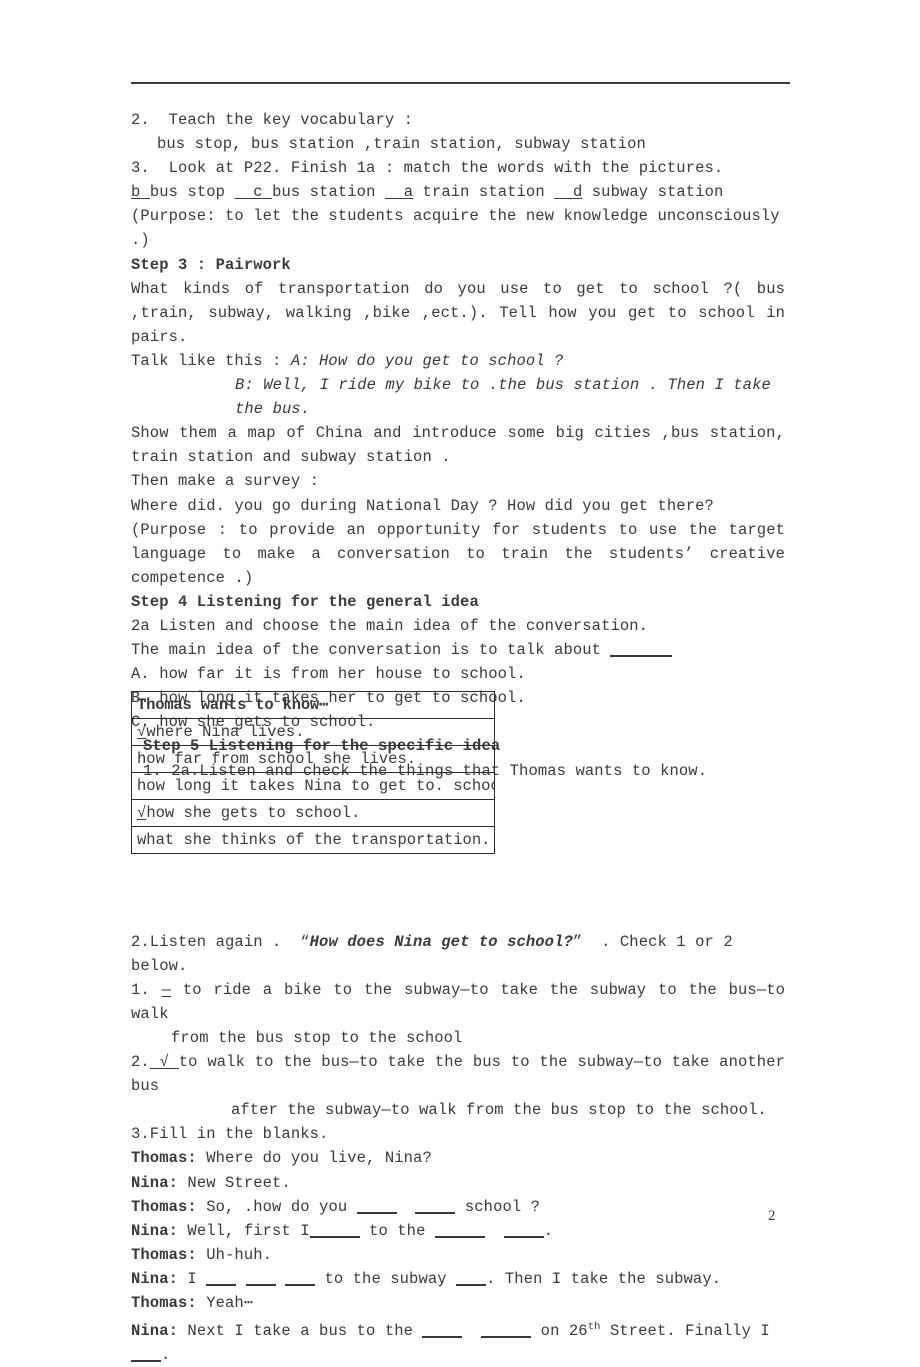  What do you see at coordinates (324, 192) in the screenshot?
I see `match-term-2: bus station` at bounding box center [324, 192].